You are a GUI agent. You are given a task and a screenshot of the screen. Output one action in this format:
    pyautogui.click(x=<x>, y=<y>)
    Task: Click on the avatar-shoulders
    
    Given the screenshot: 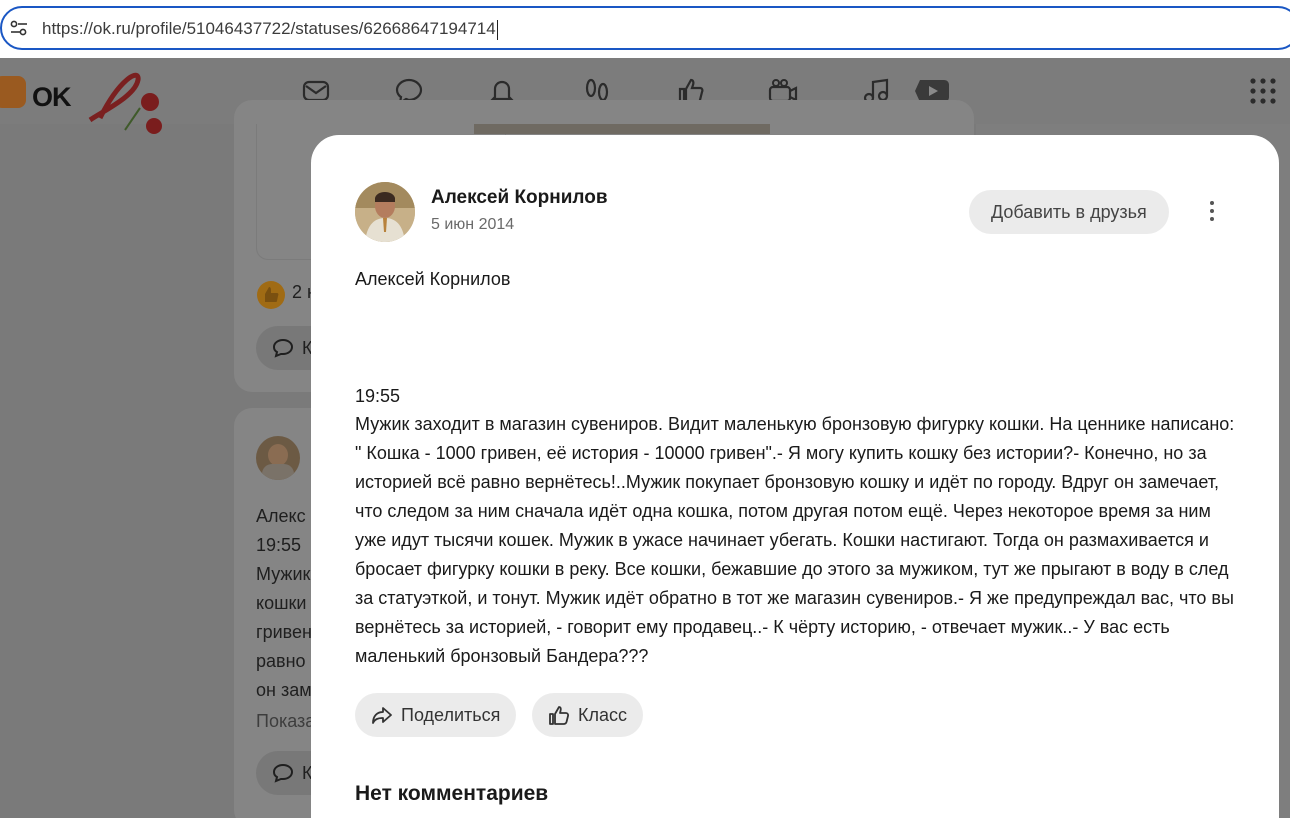 What is the action you would take?
    pyautogui.click(x=278, y=472)
    